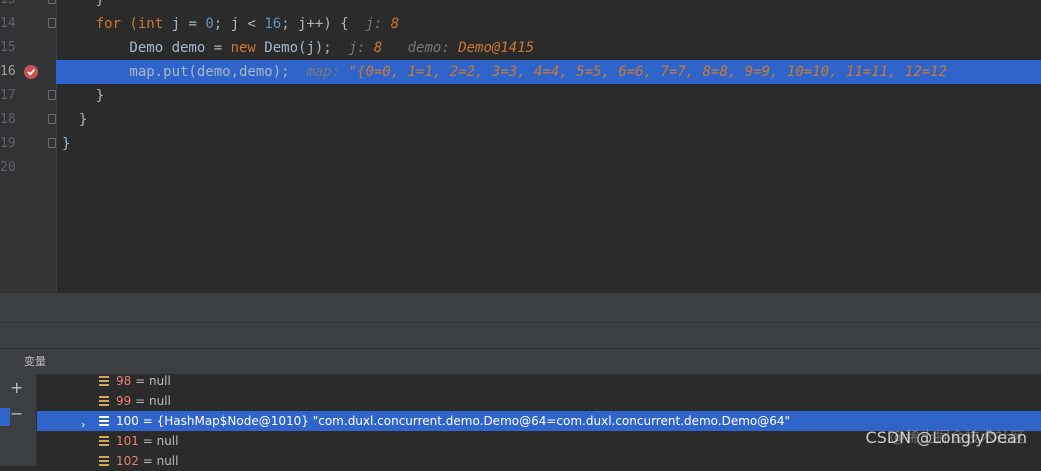 The width and height of the screenshot is (1041, 471). Describe the element at coordinates (243, 48) in the screenshot. I see `code-token: new` at that location.